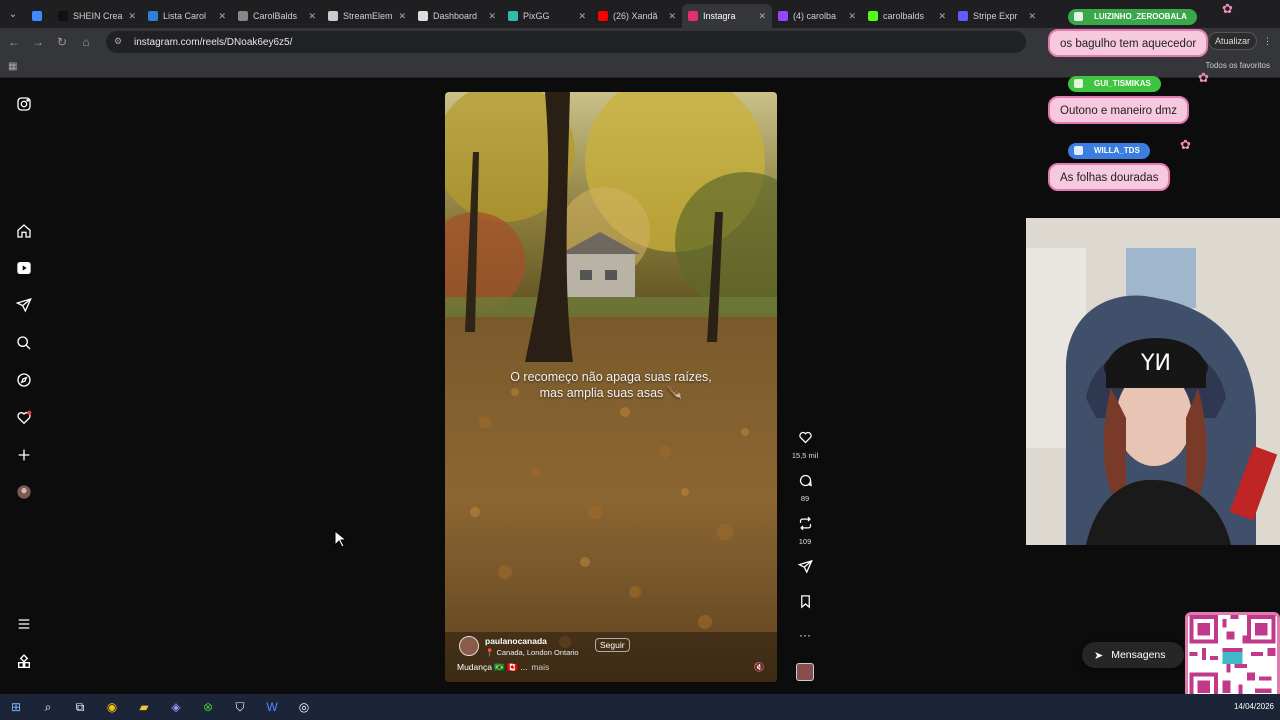 This screenshot has width=1280, height=720. What do you see at coordinates (1114, 84) in the screenshot?
I see `chat-username-badge: GUI_TISMIKAS` at bounding box center [1114, 84].